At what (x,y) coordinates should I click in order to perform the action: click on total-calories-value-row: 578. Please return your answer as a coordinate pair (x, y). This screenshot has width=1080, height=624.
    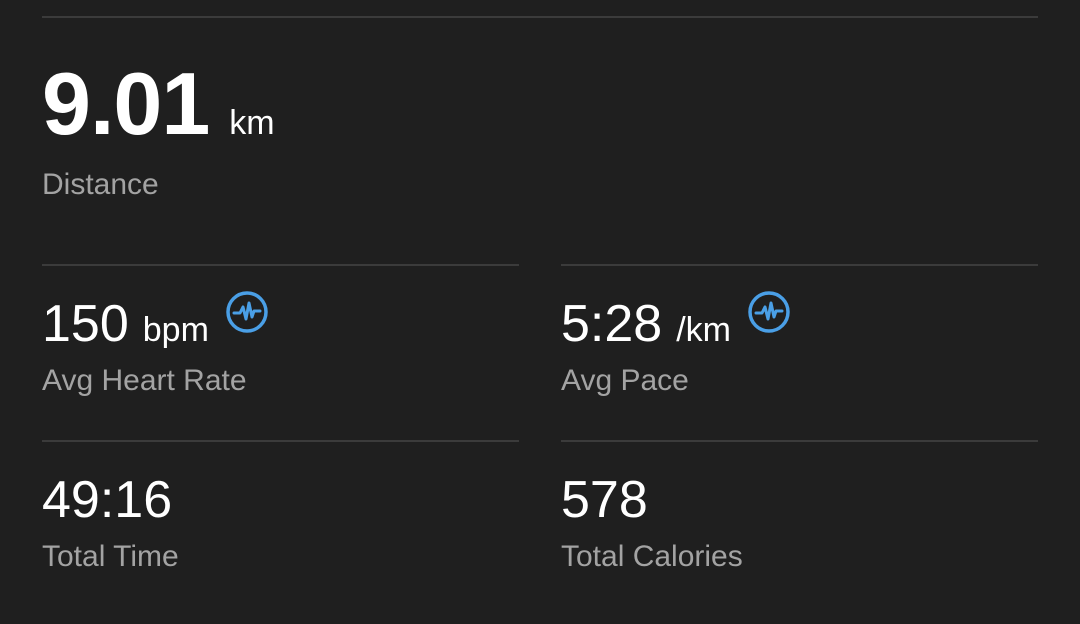
    Looking at the image, I should click on (652, 500).